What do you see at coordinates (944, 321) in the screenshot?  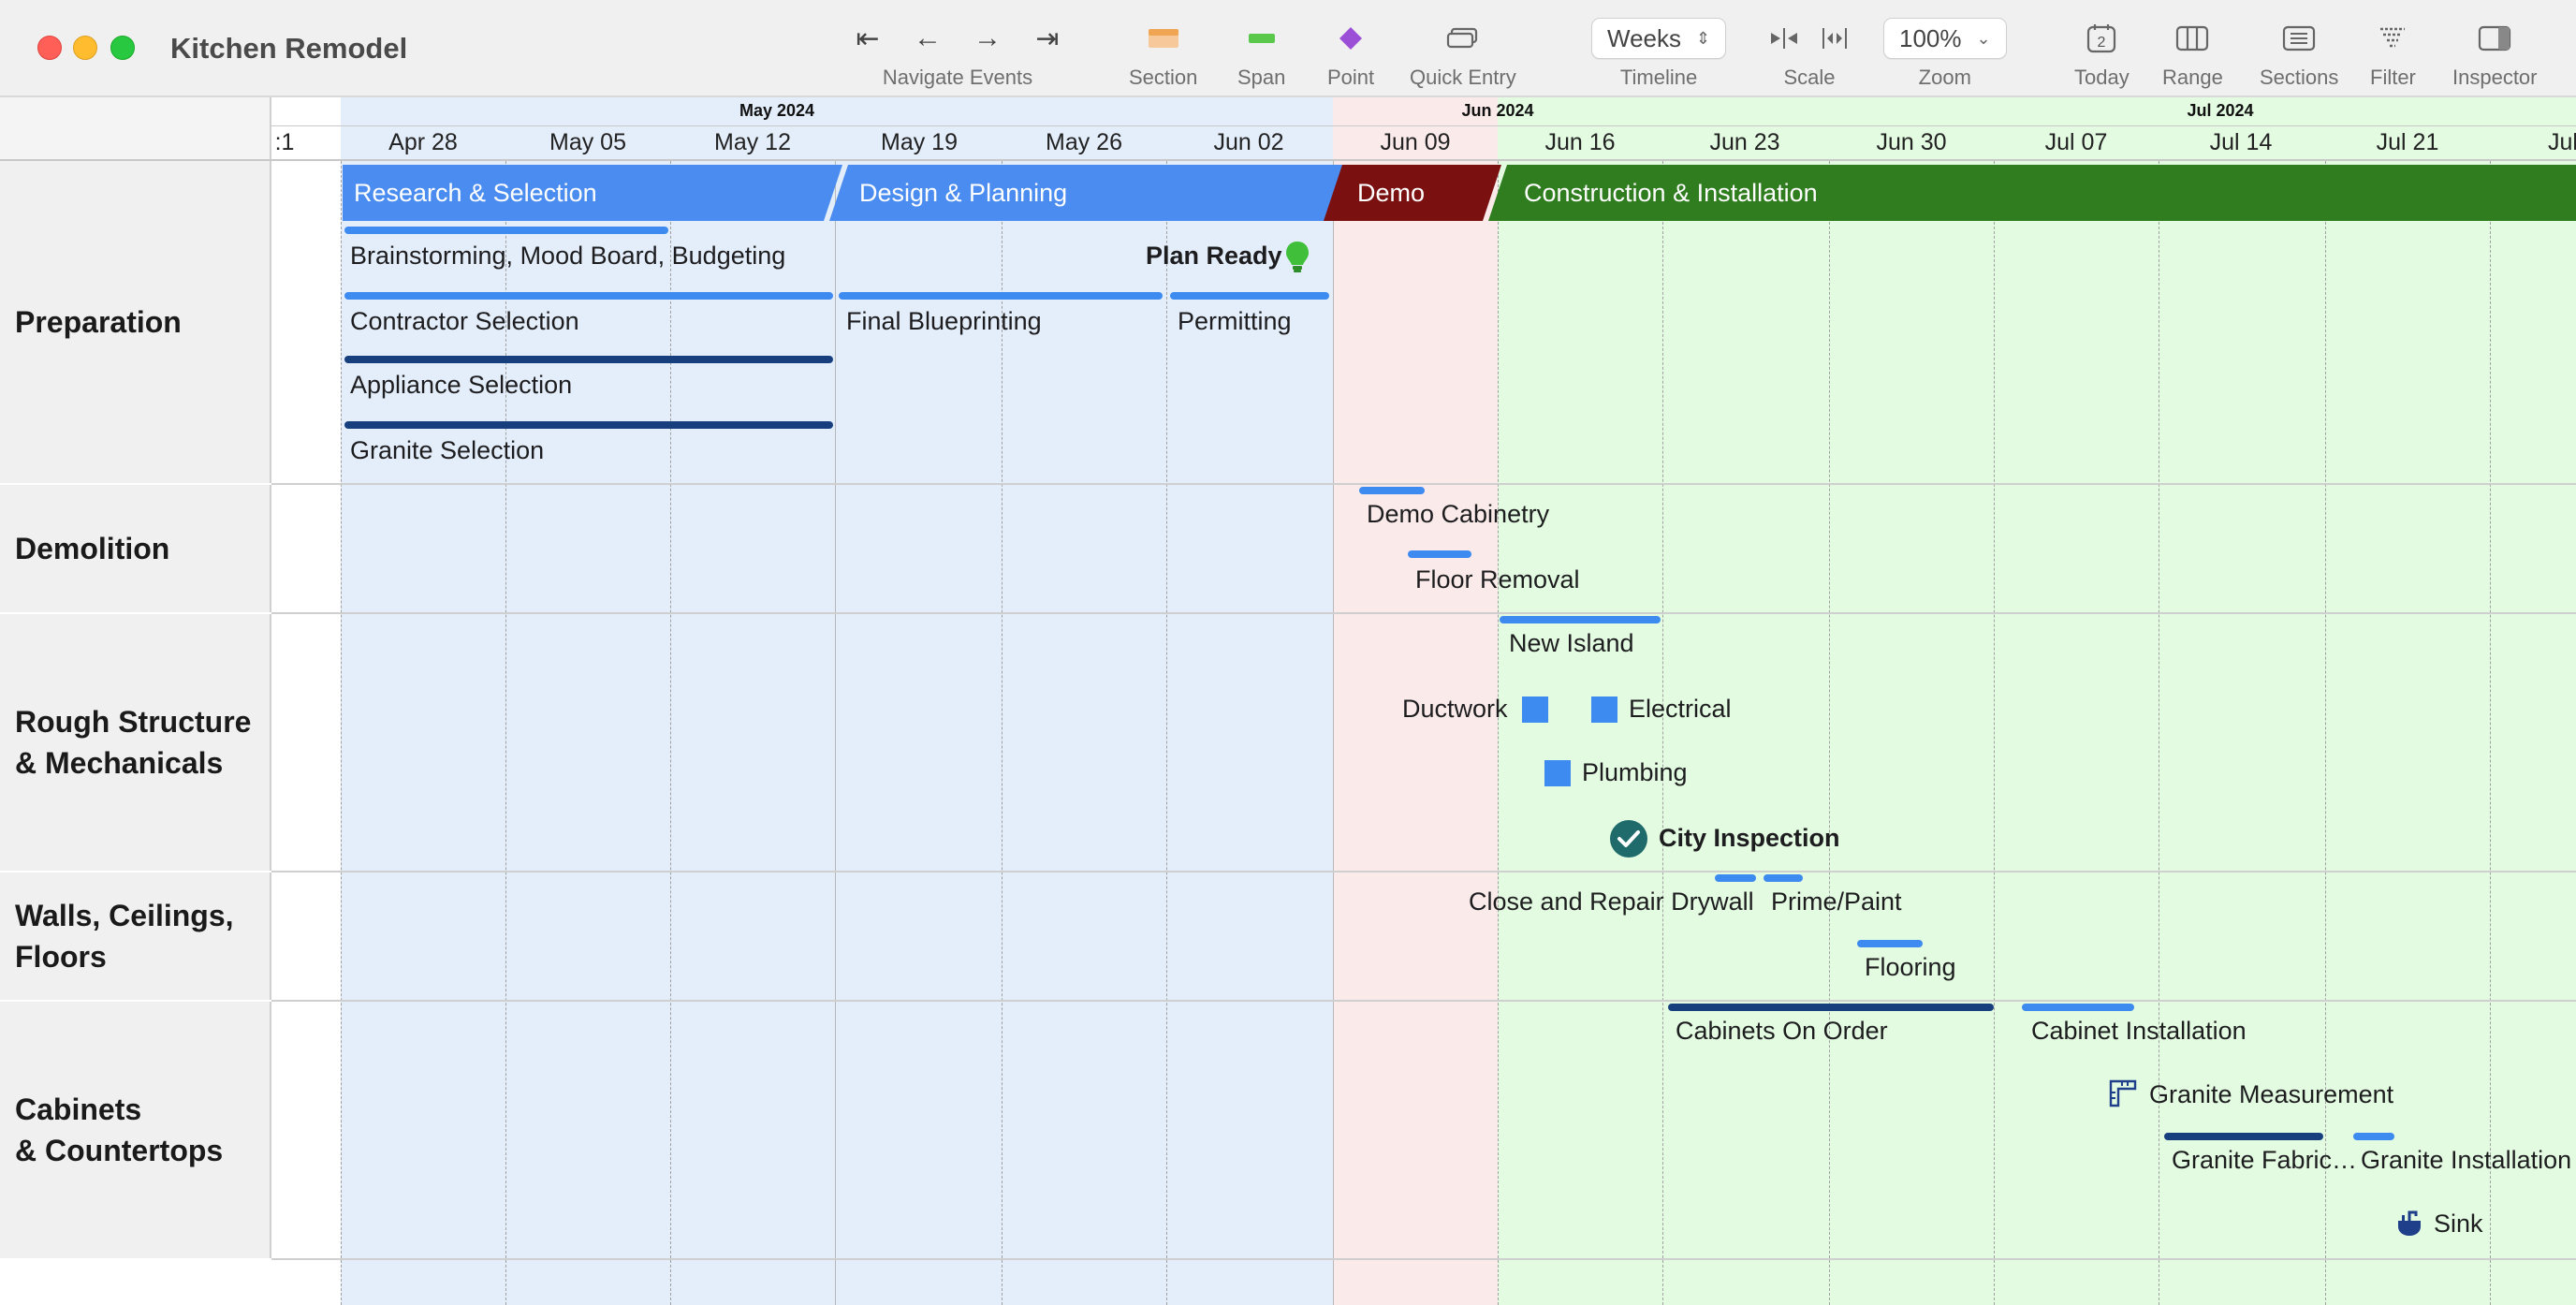 I see `event-final-blueprinting: Final Blueprinting` at bounding box center [944, 321].